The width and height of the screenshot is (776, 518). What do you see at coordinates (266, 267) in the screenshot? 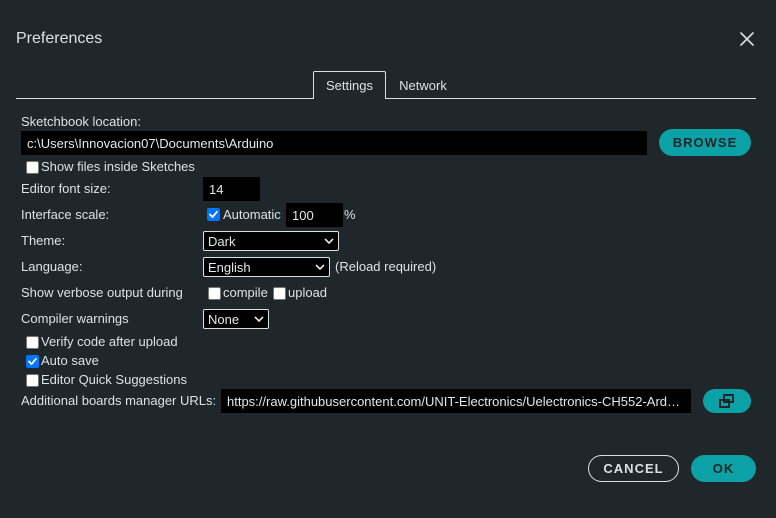
I see `language-select: English` at bounding box center [266, 267].